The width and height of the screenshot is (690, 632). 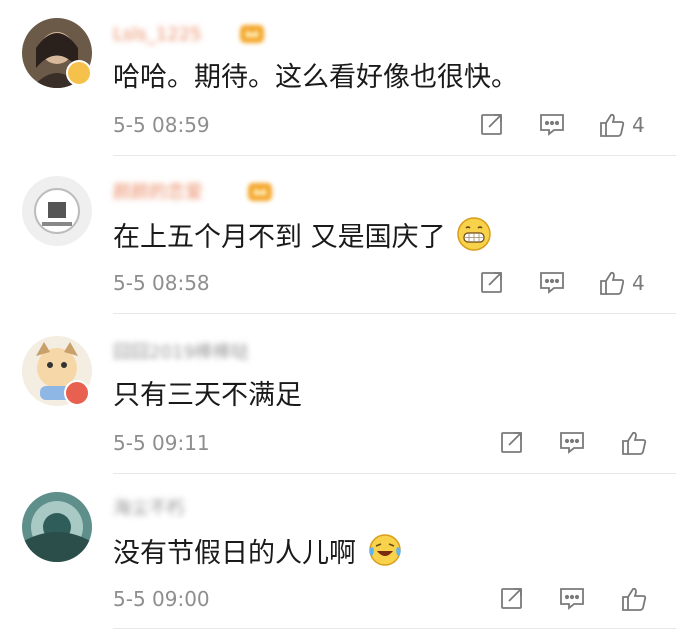 I want to click on username: Lsls_1225, so click(x=157, y=35).